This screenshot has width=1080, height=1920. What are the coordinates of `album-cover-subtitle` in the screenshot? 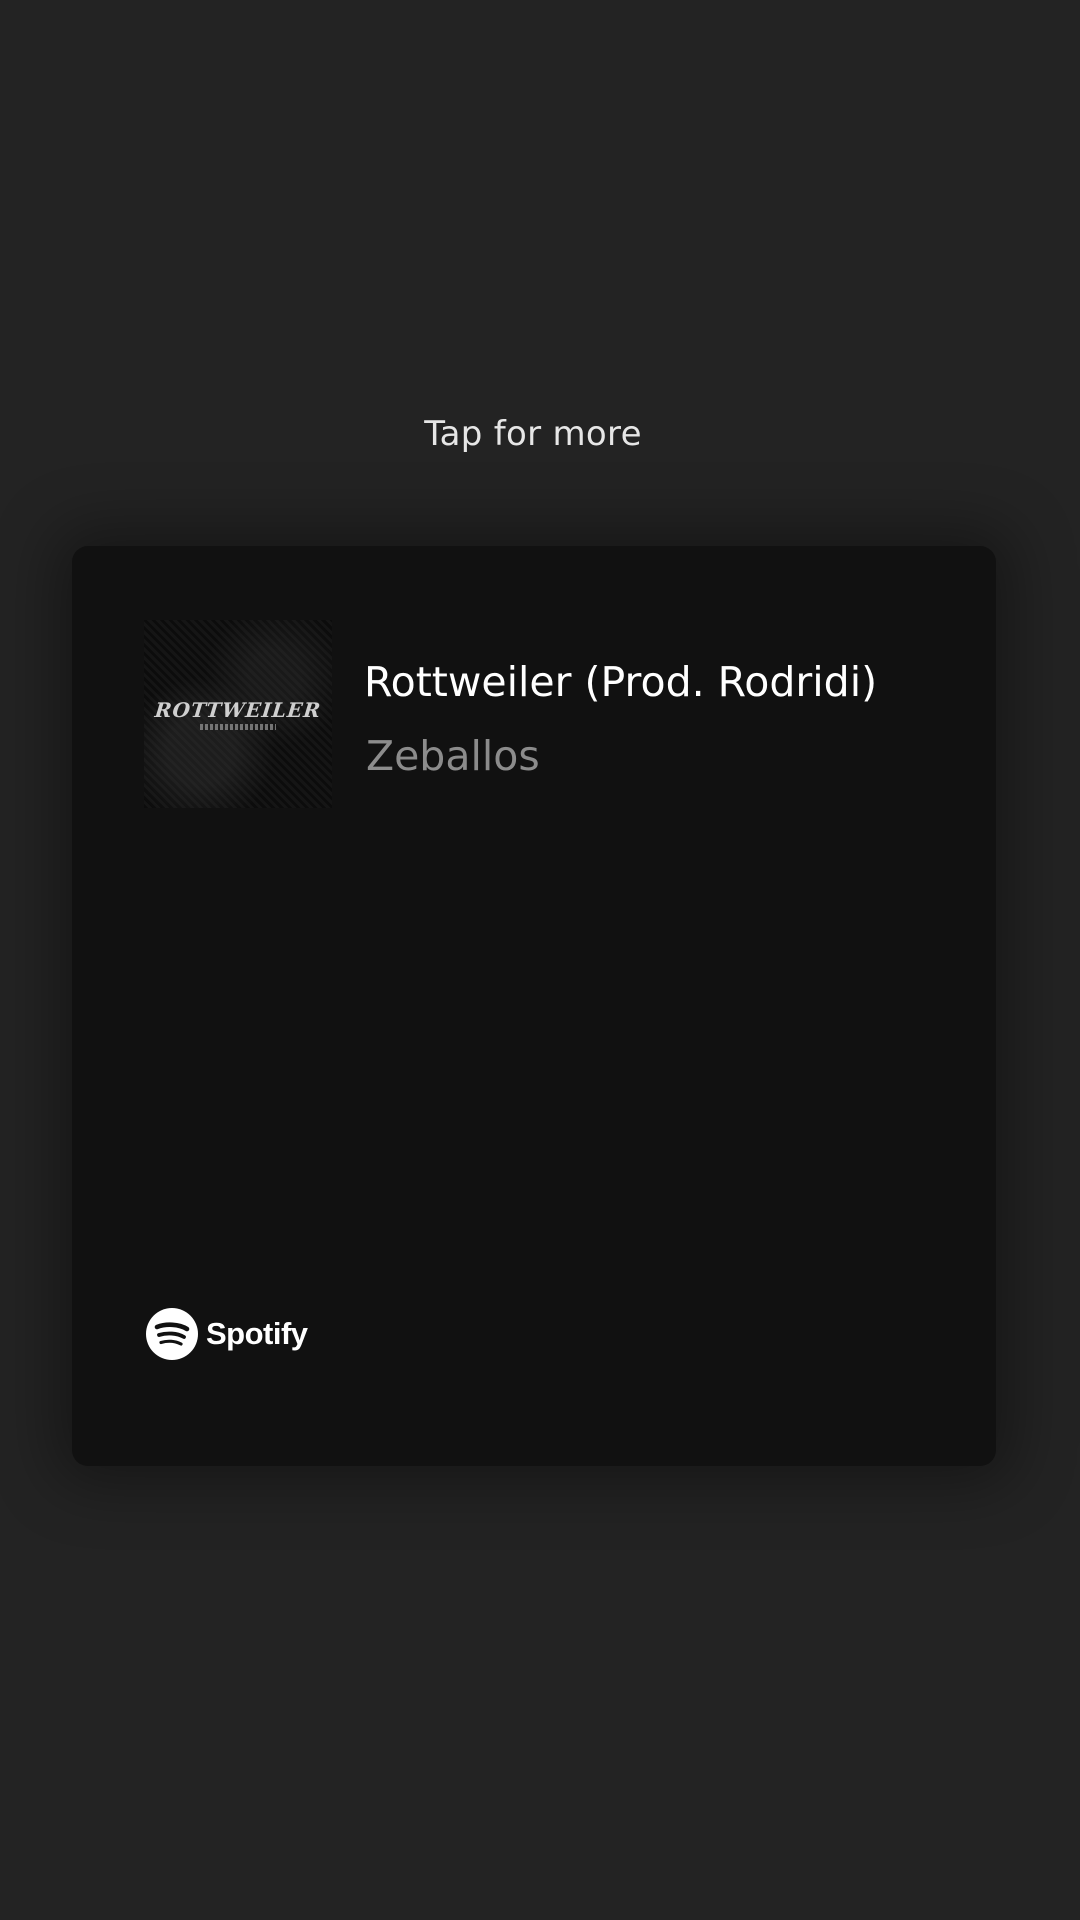 It's located at (238, 727).